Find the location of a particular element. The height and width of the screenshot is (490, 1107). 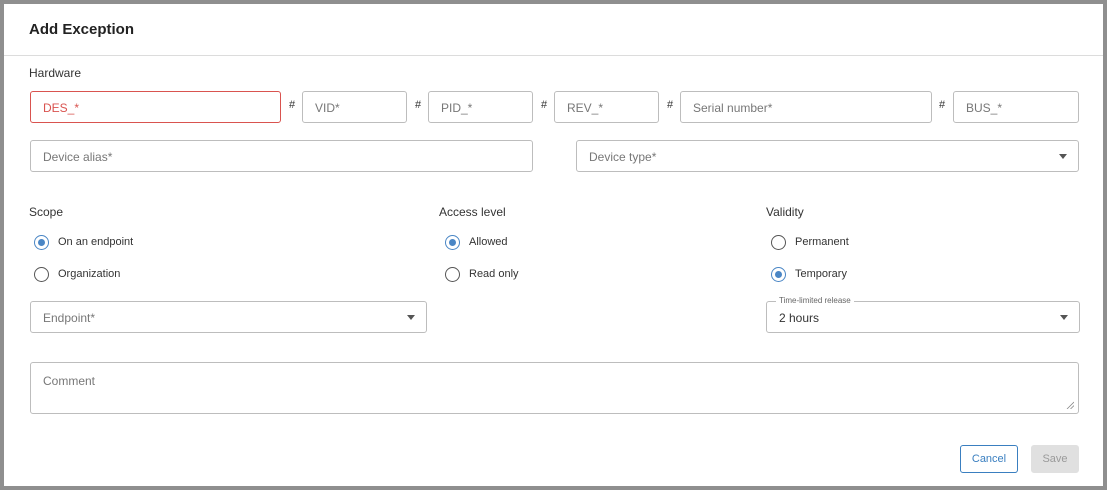

access-level-label: Access level is located at coordinates (472, 212).